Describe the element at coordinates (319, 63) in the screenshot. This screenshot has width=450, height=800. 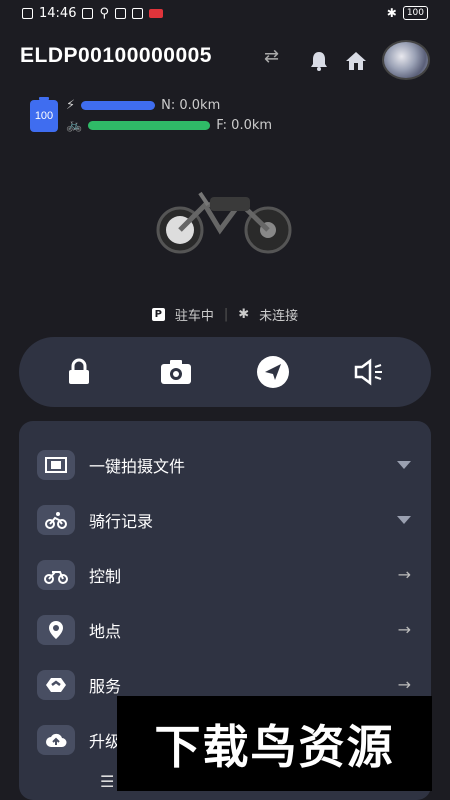
I see `bell-icon` at that location.